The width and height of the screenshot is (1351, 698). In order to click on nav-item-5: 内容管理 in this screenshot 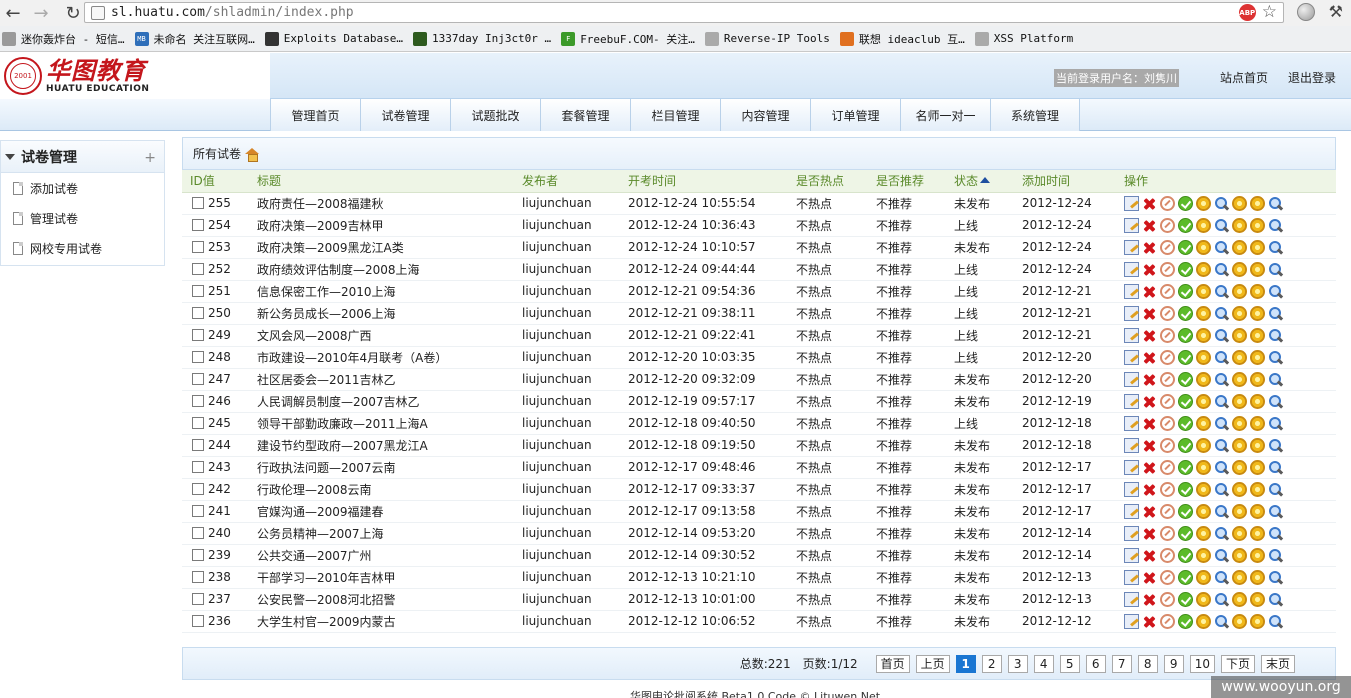, I will do `click(765, 115)`.